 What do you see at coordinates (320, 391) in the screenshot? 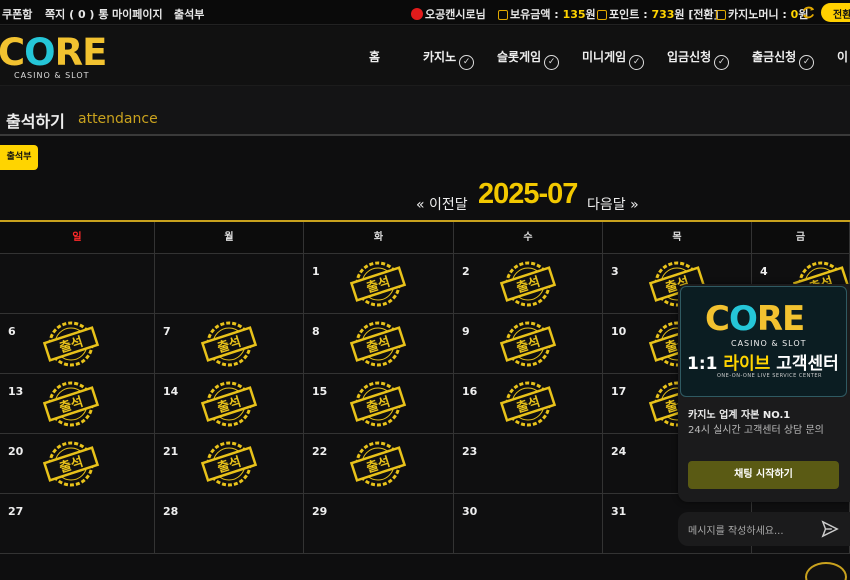
I see `day-number: 15` at bounding box center [320, 391].